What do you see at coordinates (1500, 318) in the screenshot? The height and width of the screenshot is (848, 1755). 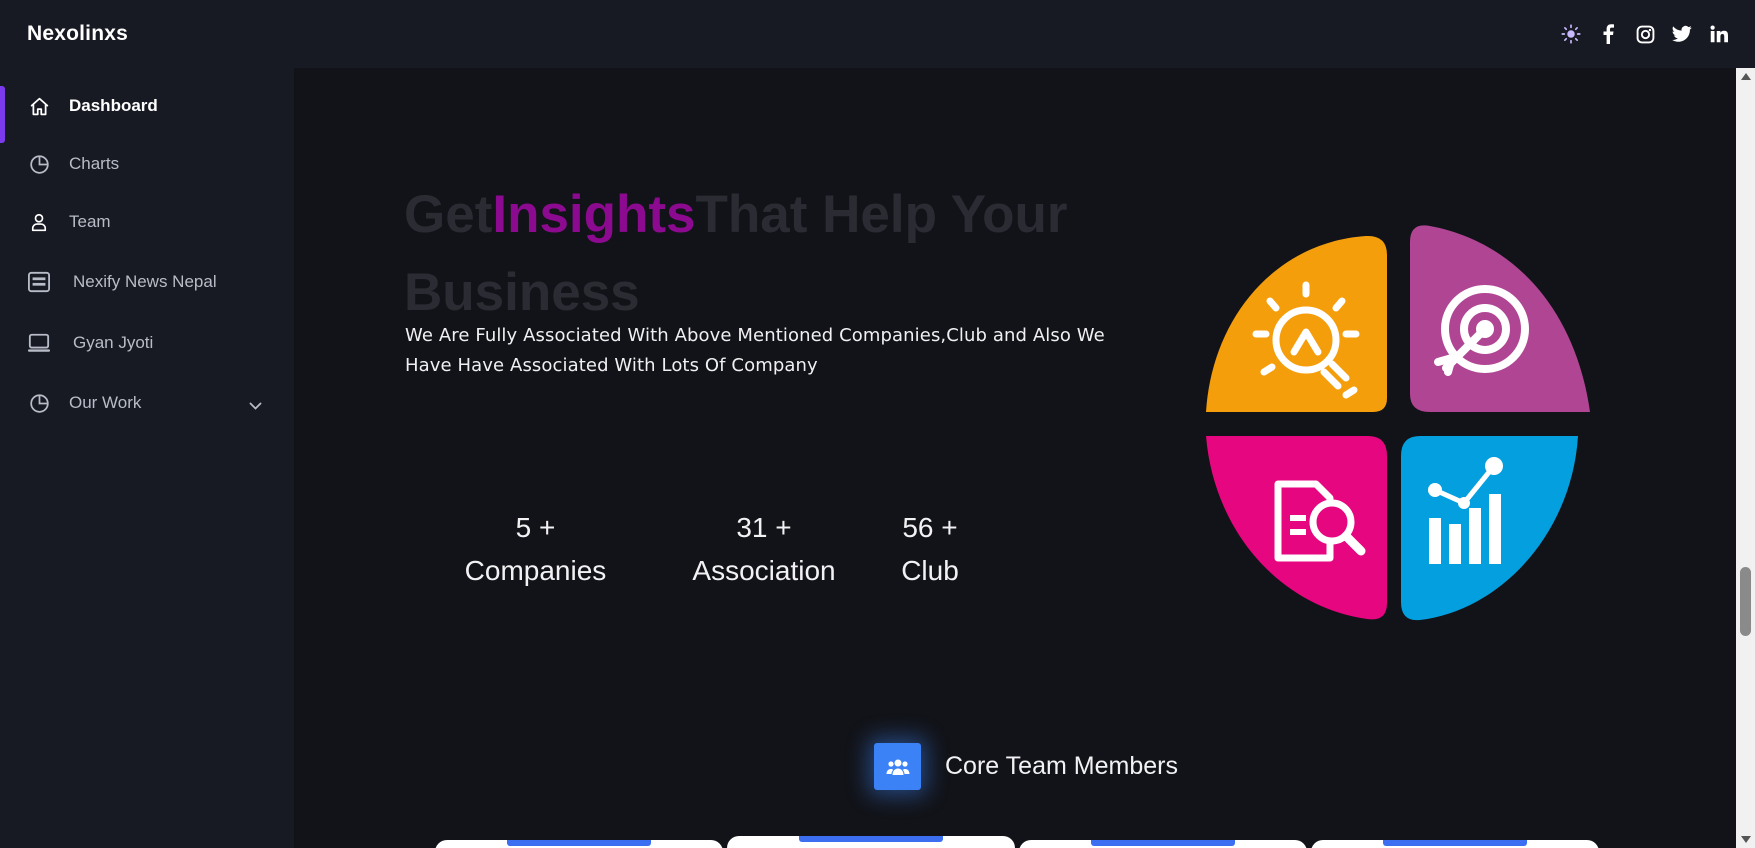 I see `target-quadrant` at bounding box center [1500, 318].